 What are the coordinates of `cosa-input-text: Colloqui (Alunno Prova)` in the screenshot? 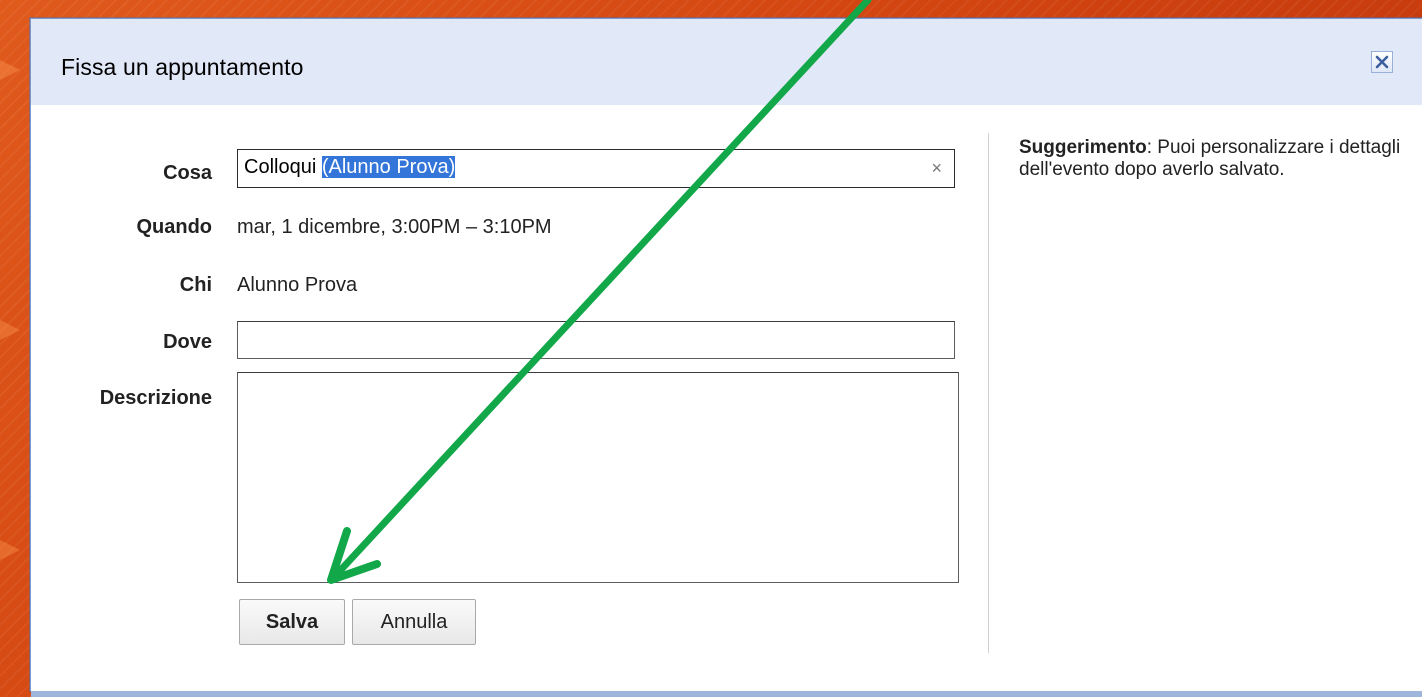 It's located at (350, 167).